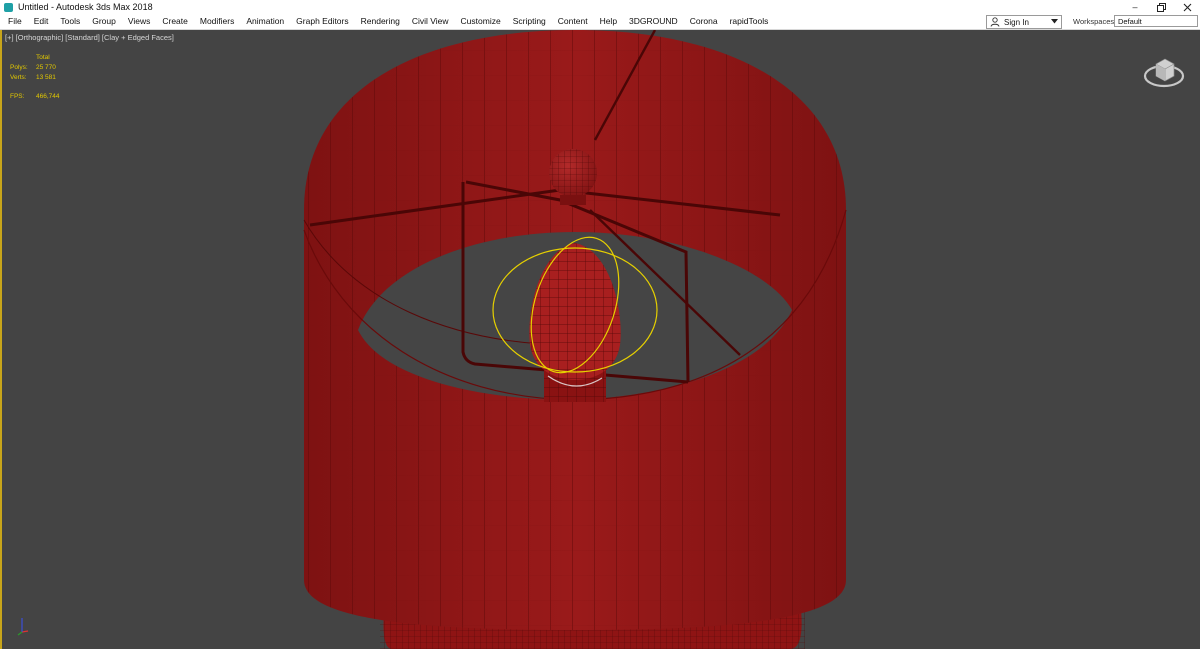 The width and height of the screenshot is (1200, 649). What do you see at coordinates (46, 67) in the screenshot?
I see `stats-polys-value: 25 770` at bounding box center [46, 67].